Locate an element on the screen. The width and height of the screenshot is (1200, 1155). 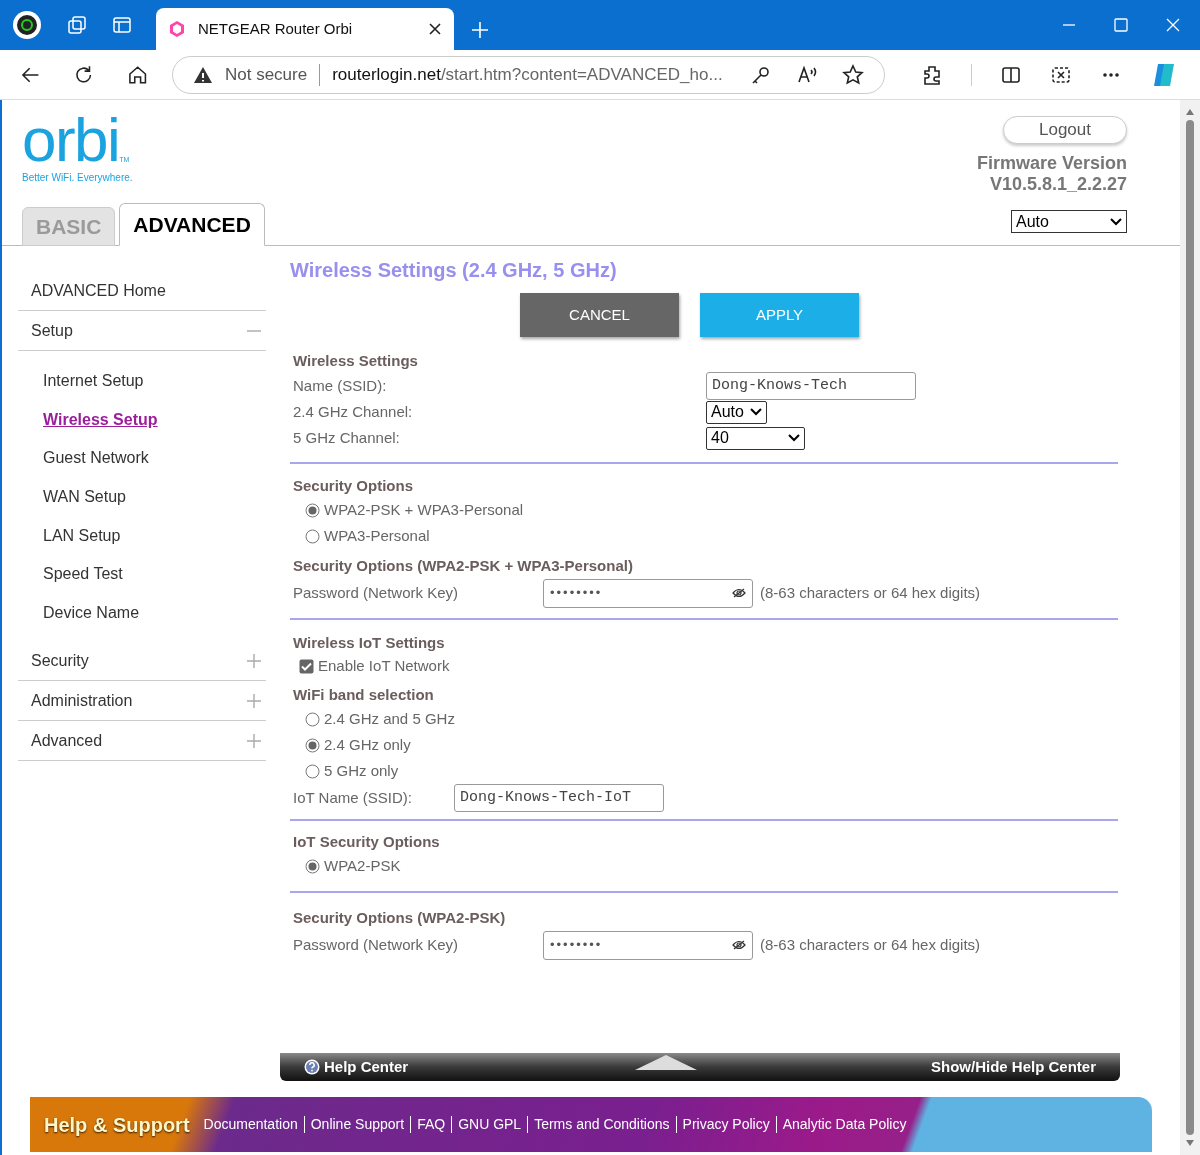
cancel-button: CANCEL is located at coordinates (599, 315).